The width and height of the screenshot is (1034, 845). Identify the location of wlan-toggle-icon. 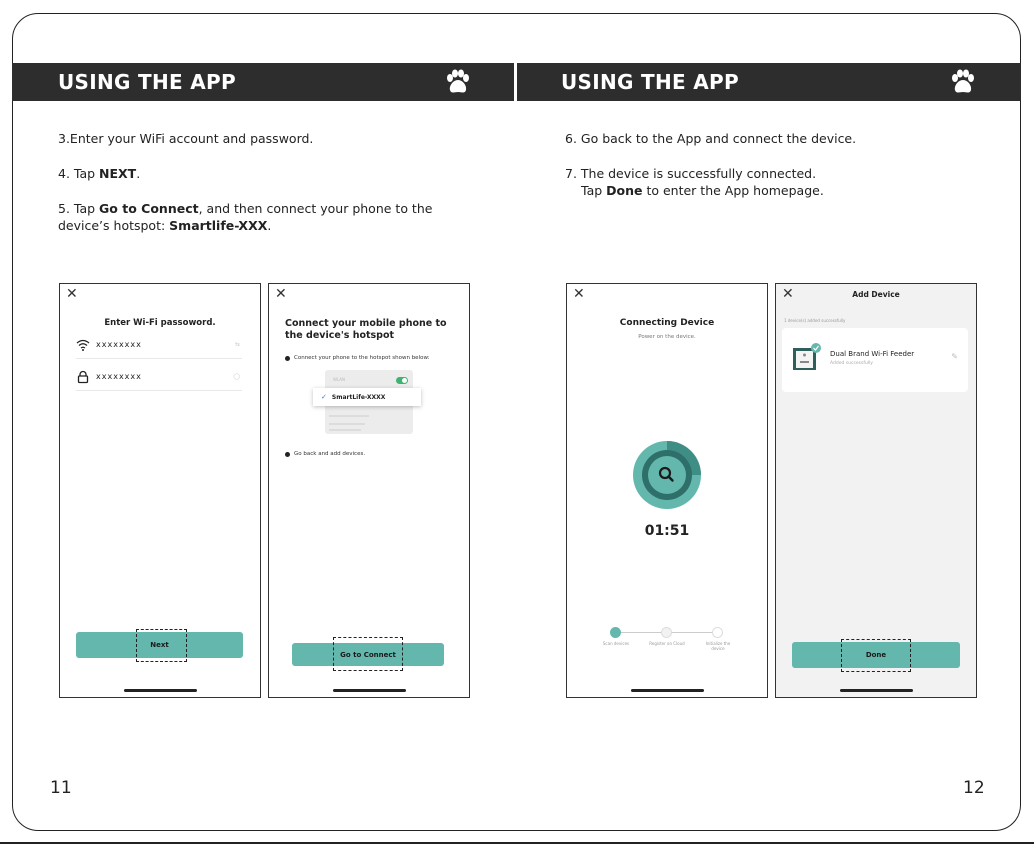
(402, 380).